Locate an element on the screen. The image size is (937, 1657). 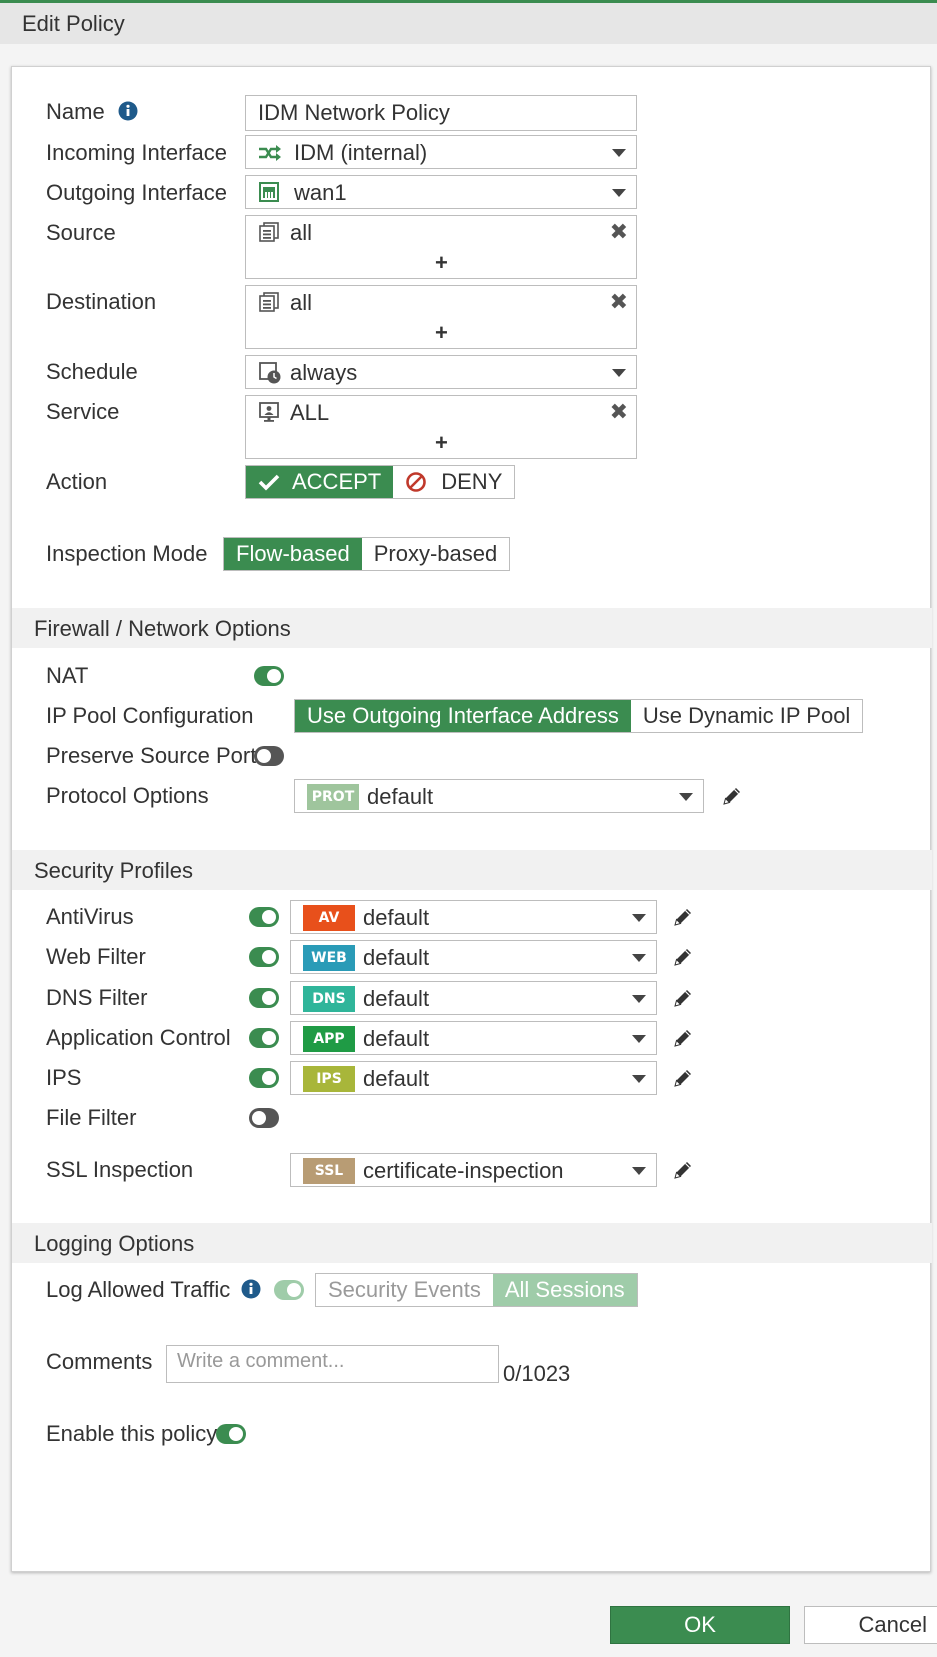
incoming-interface-value: IDM (internal) is located at coordinates (361, 152).